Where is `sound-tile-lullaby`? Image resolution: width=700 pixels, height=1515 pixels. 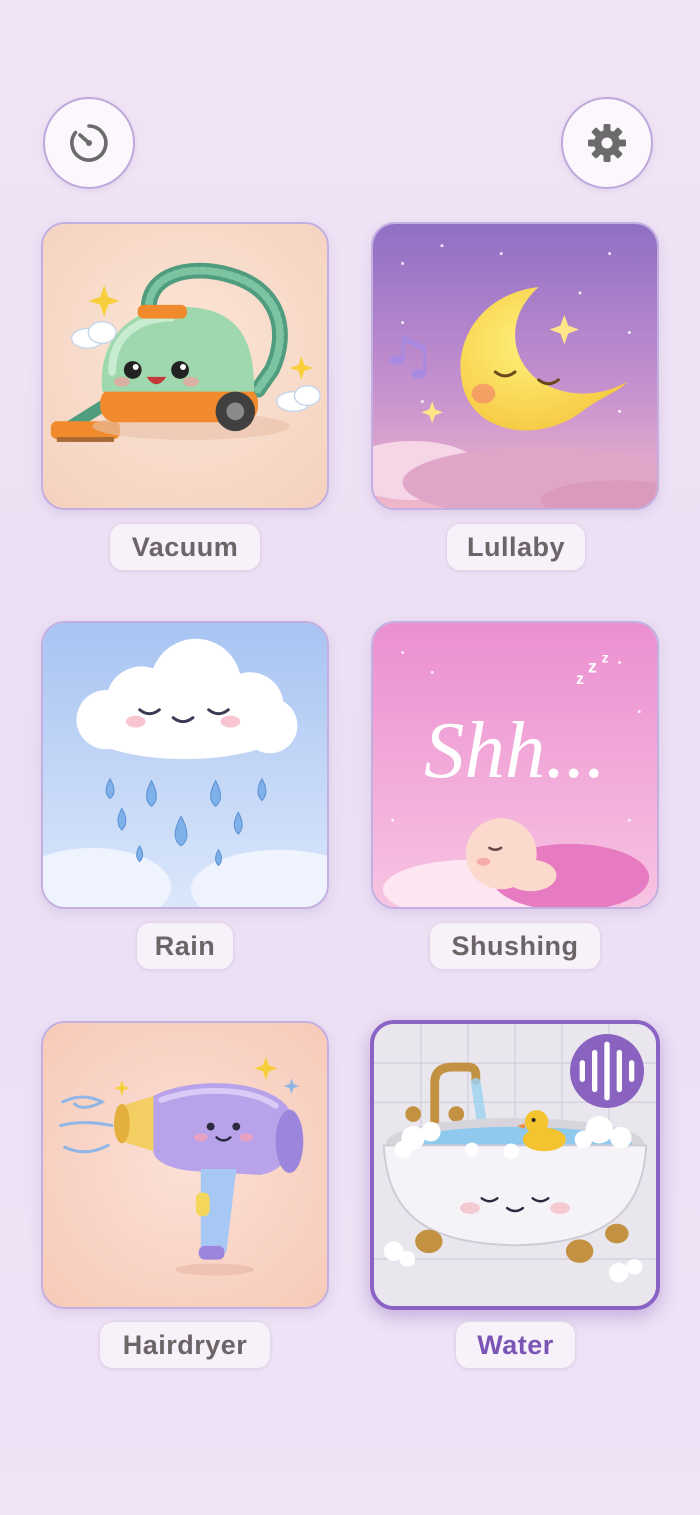
sound-tile-lullaby is located at coordinates (515, 366).